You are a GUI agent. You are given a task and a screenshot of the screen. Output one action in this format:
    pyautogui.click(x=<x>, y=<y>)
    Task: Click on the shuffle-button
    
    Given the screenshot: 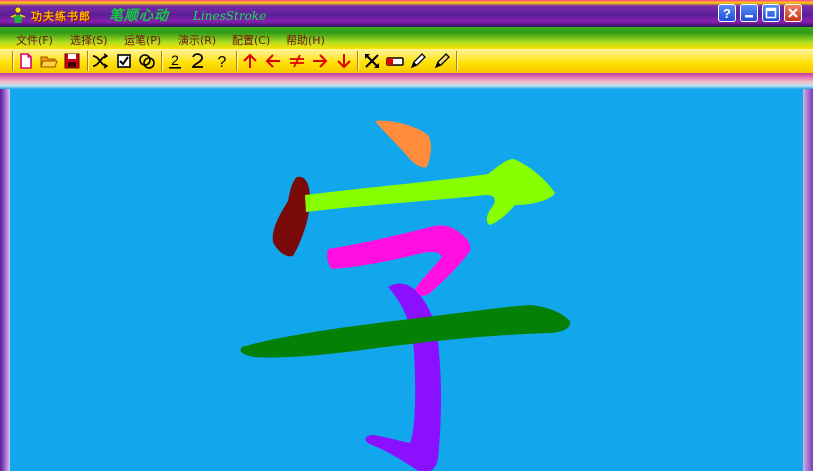 What is the action you would take?
    pyautogui.click(x=100, y=61)
    